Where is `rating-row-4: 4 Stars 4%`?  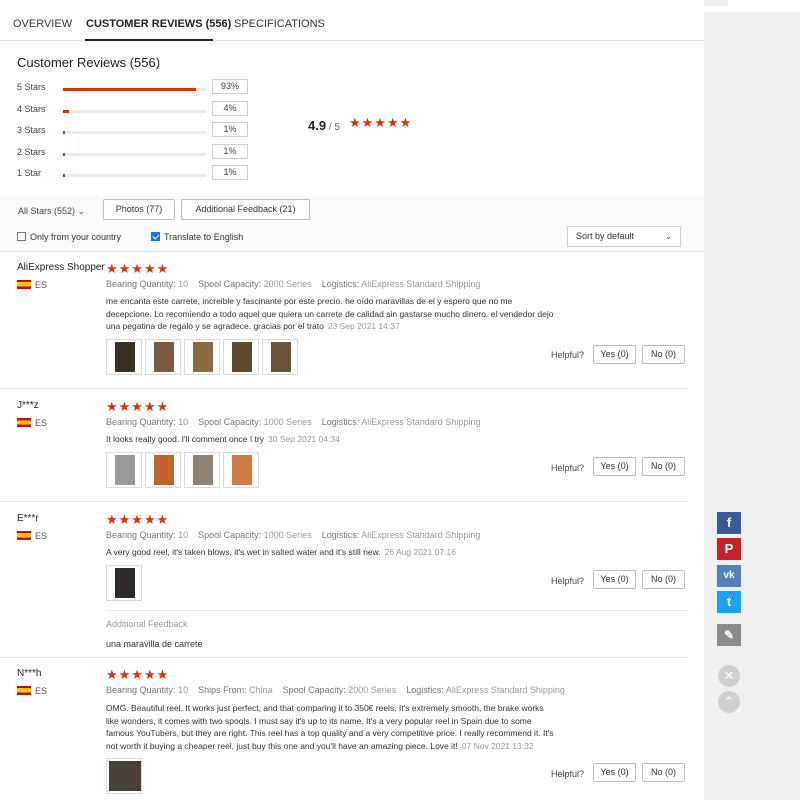
rating-row-4: 4 Stars 4% is located at coordinates (137, 109).